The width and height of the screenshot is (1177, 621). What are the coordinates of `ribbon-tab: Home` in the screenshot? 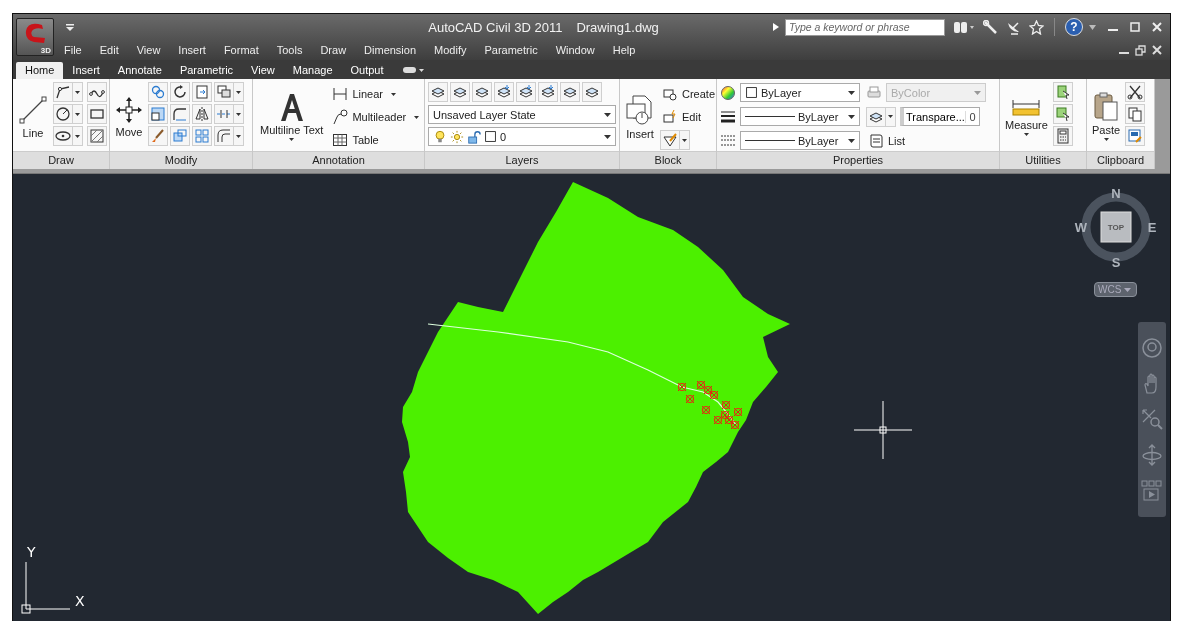 It's located at (40, 70).